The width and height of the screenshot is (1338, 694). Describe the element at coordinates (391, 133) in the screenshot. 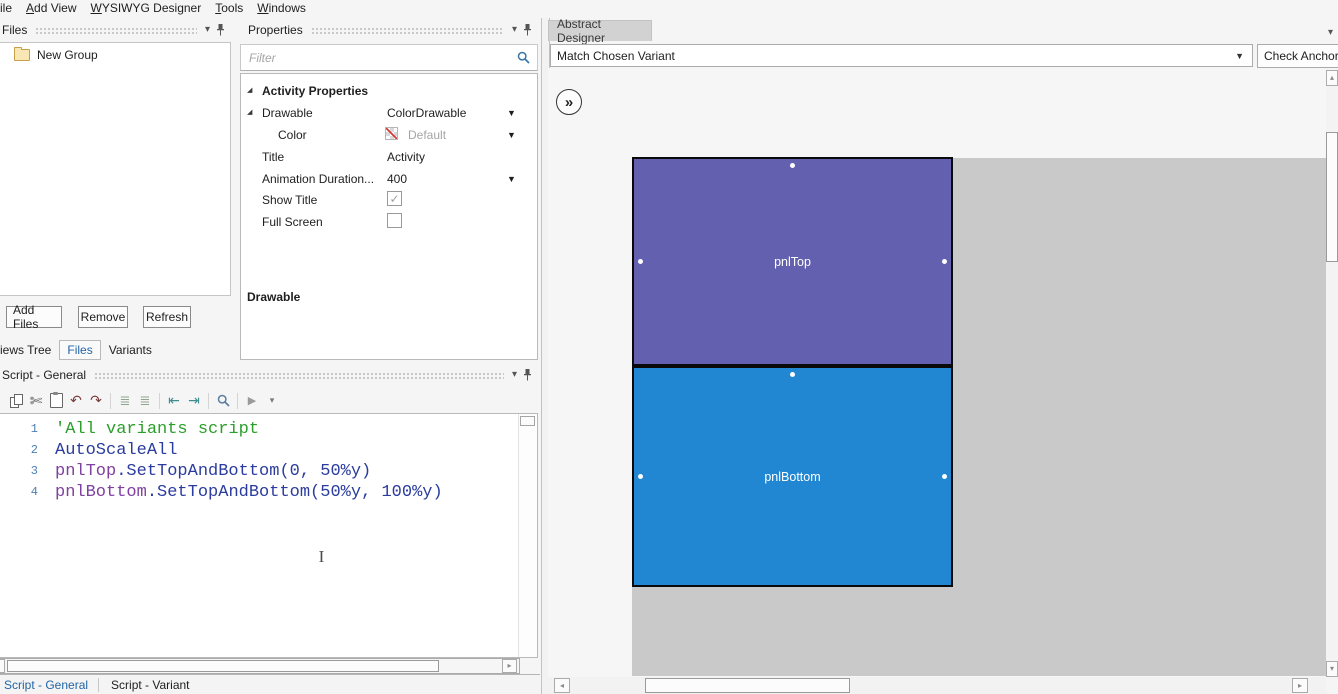

I see `transparent-color-swatch-icon` at that location.